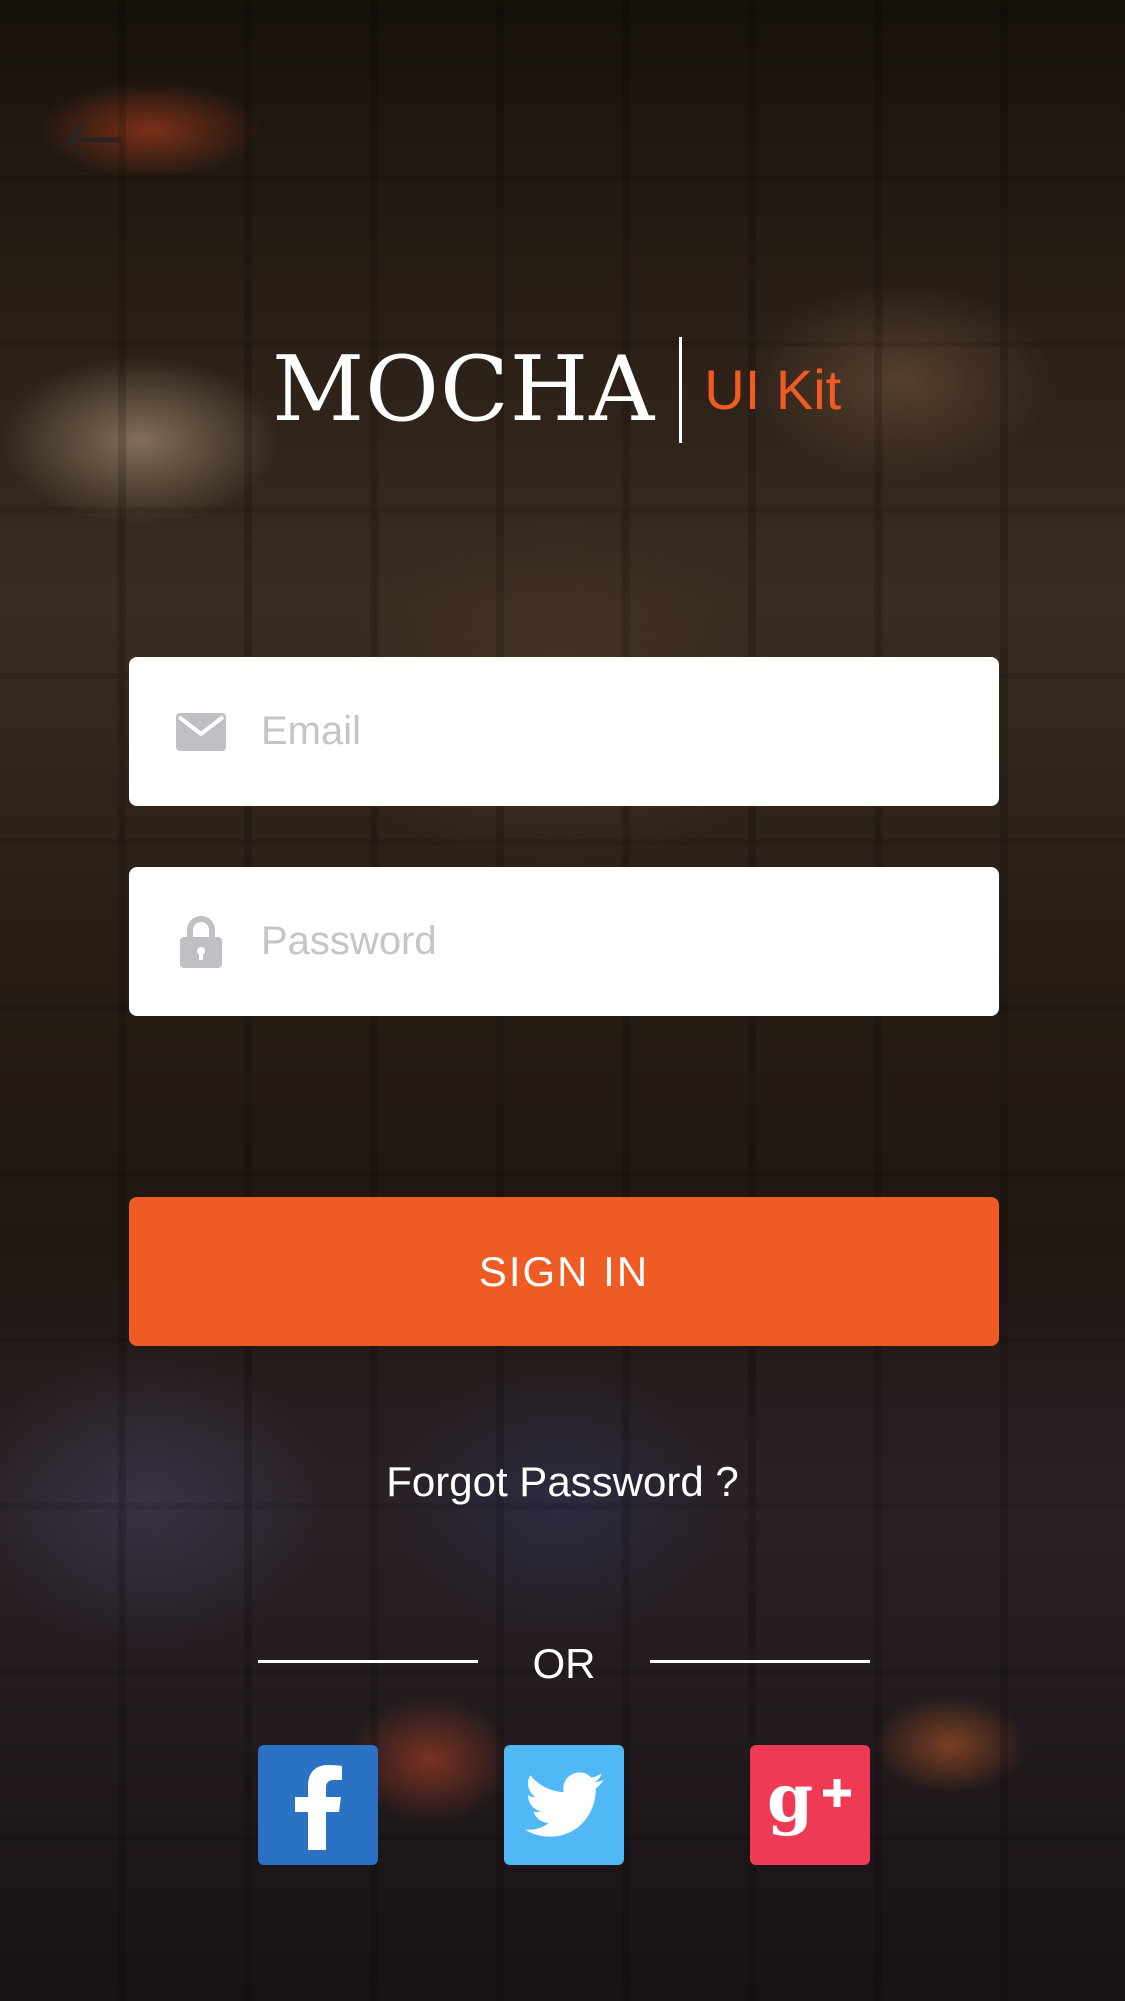 The height and width of the screenshot is (2001, 1125). Describe the element at coordinates (581, 731) in the screenshot. I see `email-input` at that location.